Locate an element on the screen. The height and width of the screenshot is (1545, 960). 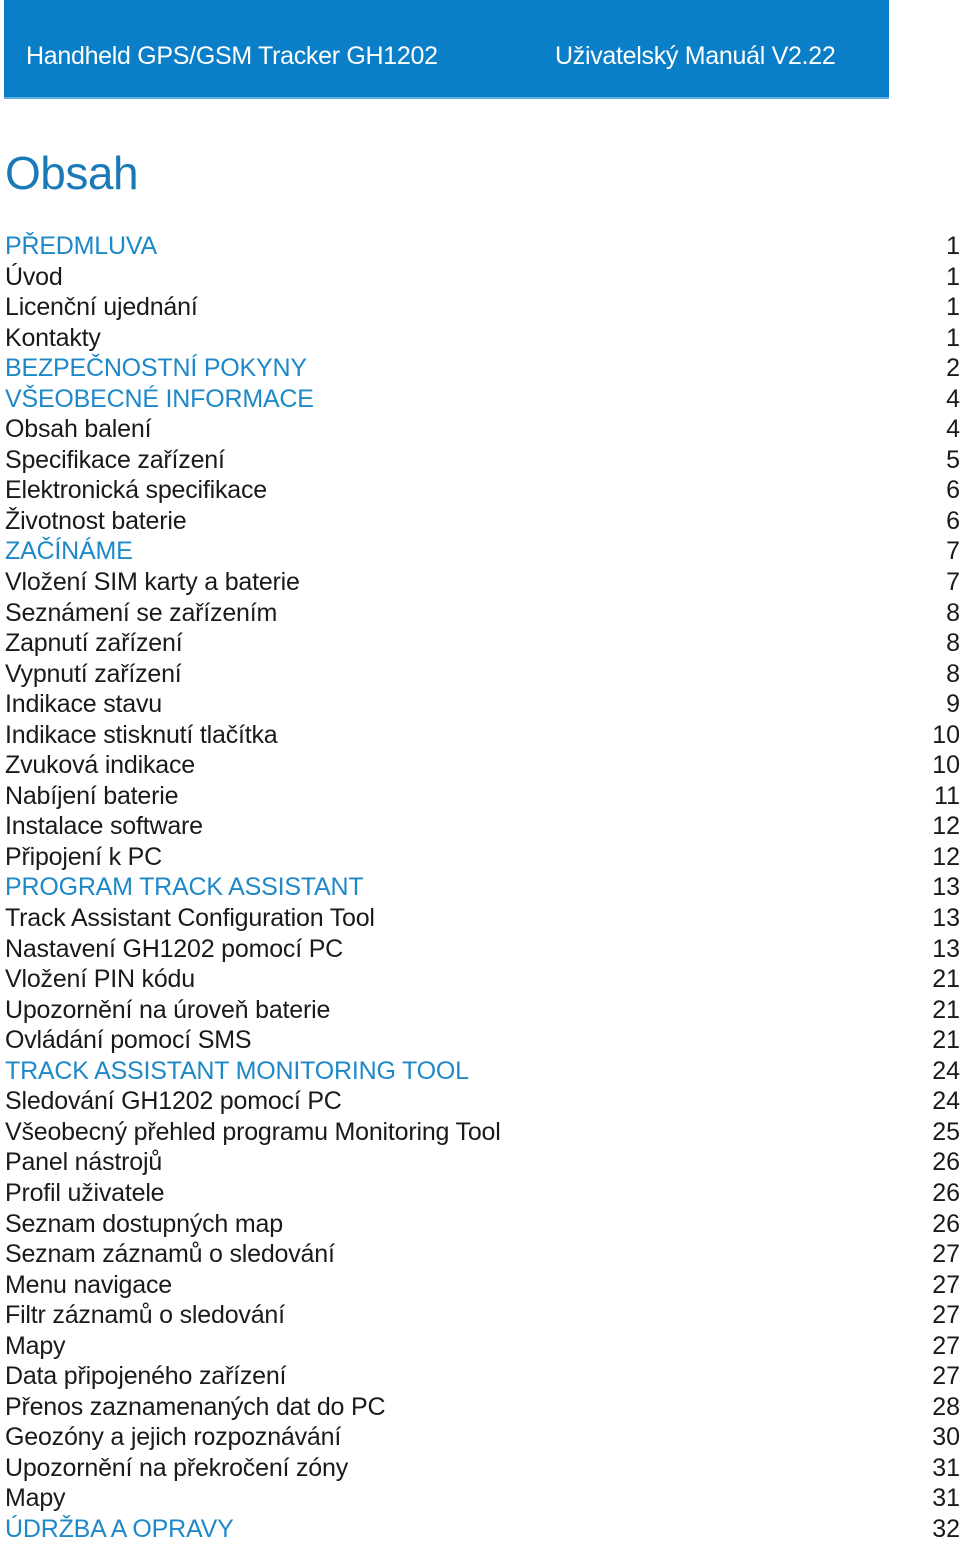
toc-section-entry: PROGRAM TRACK ASSISTANT 13 is located at coordinates (482, 887).